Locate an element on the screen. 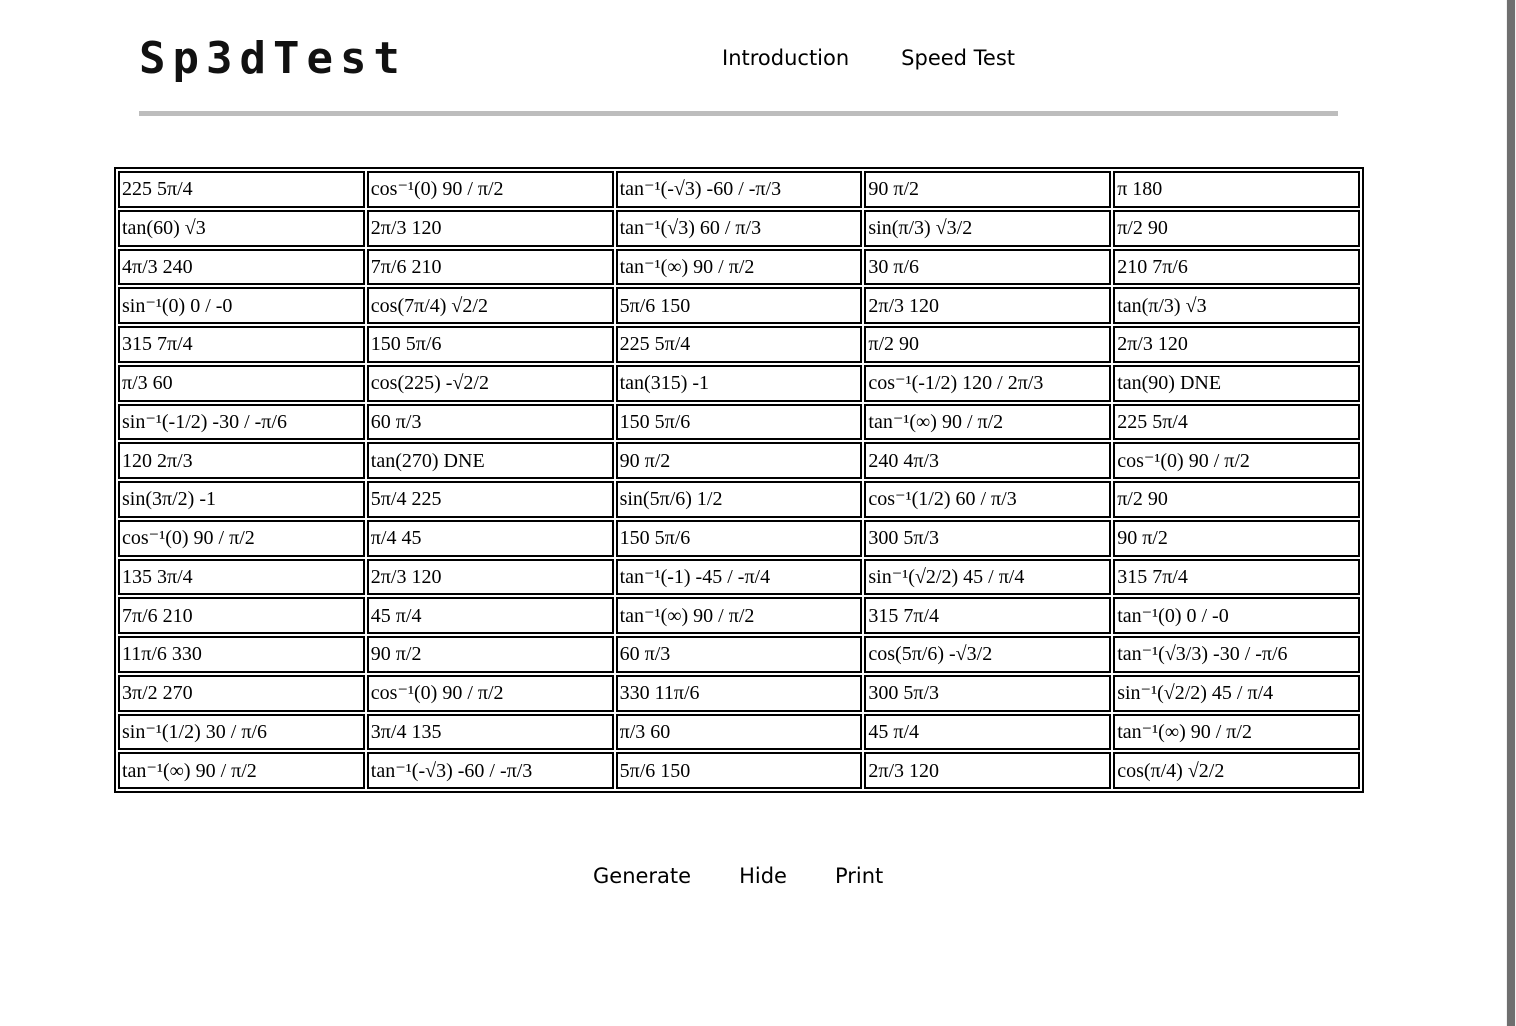  table-cell: tan⁻¹(0) 0 / -0 is located at coordinates (1236, 615).